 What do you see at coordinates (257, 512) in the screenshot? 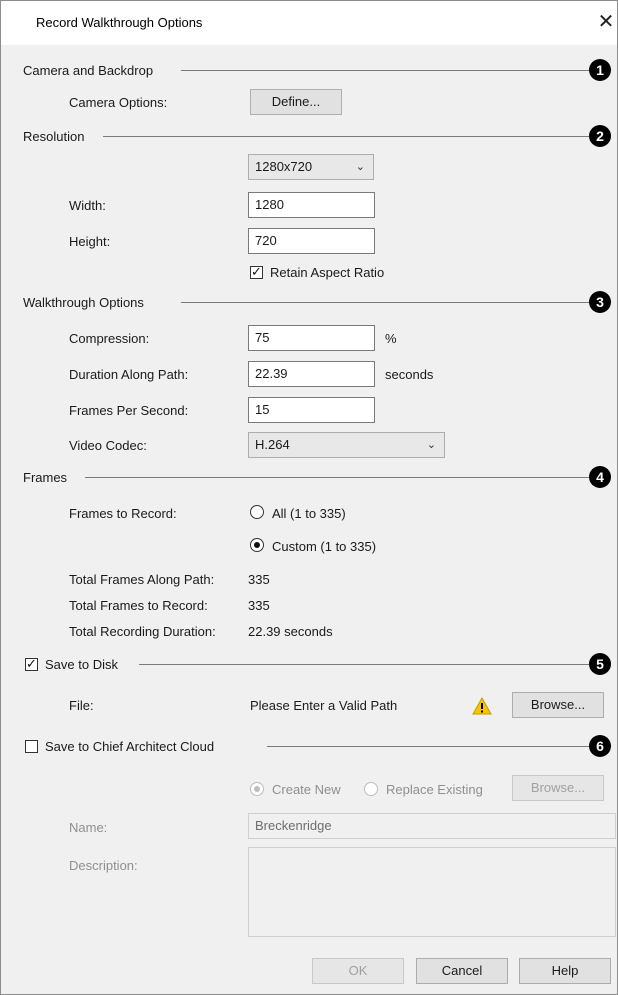
I see `frames-all-radio` at bounding box center [257, 512].